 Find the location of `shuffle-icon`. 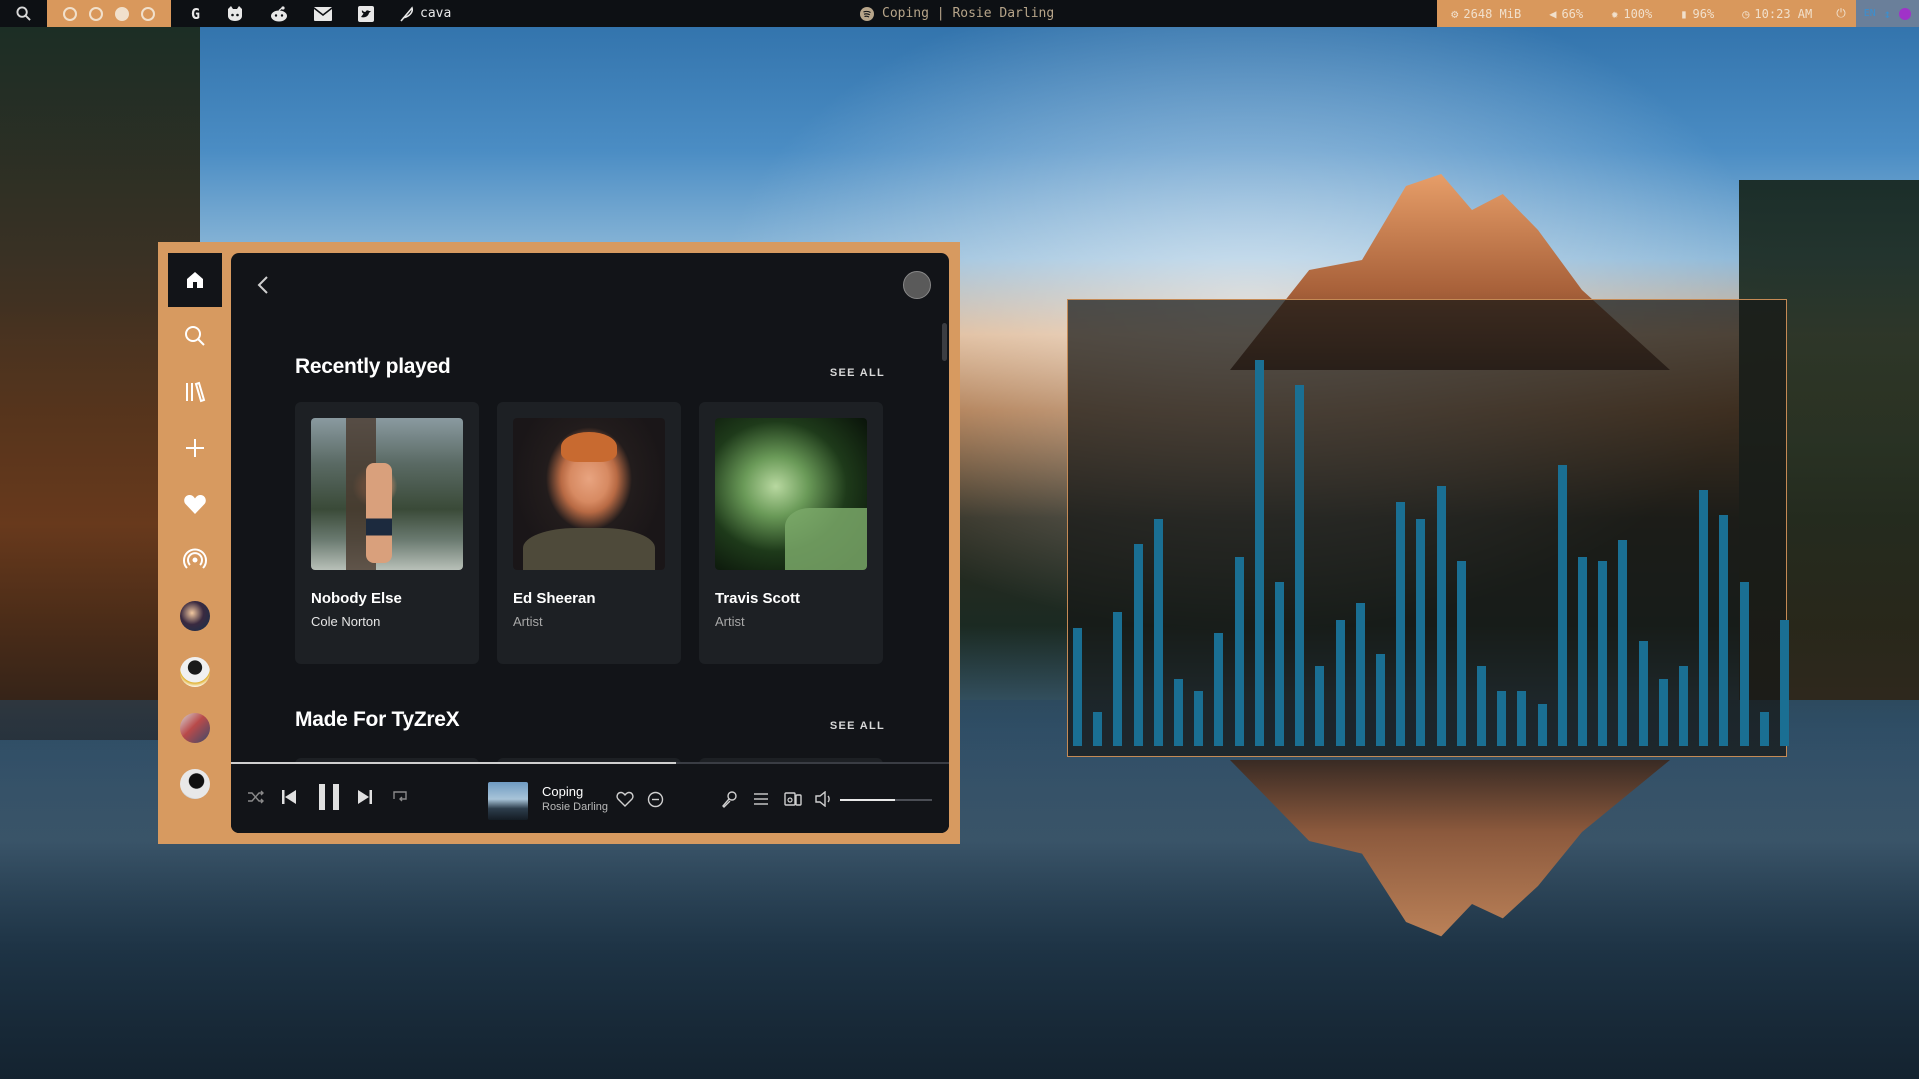

shuffle-icon is located at coordinates (256, 797).